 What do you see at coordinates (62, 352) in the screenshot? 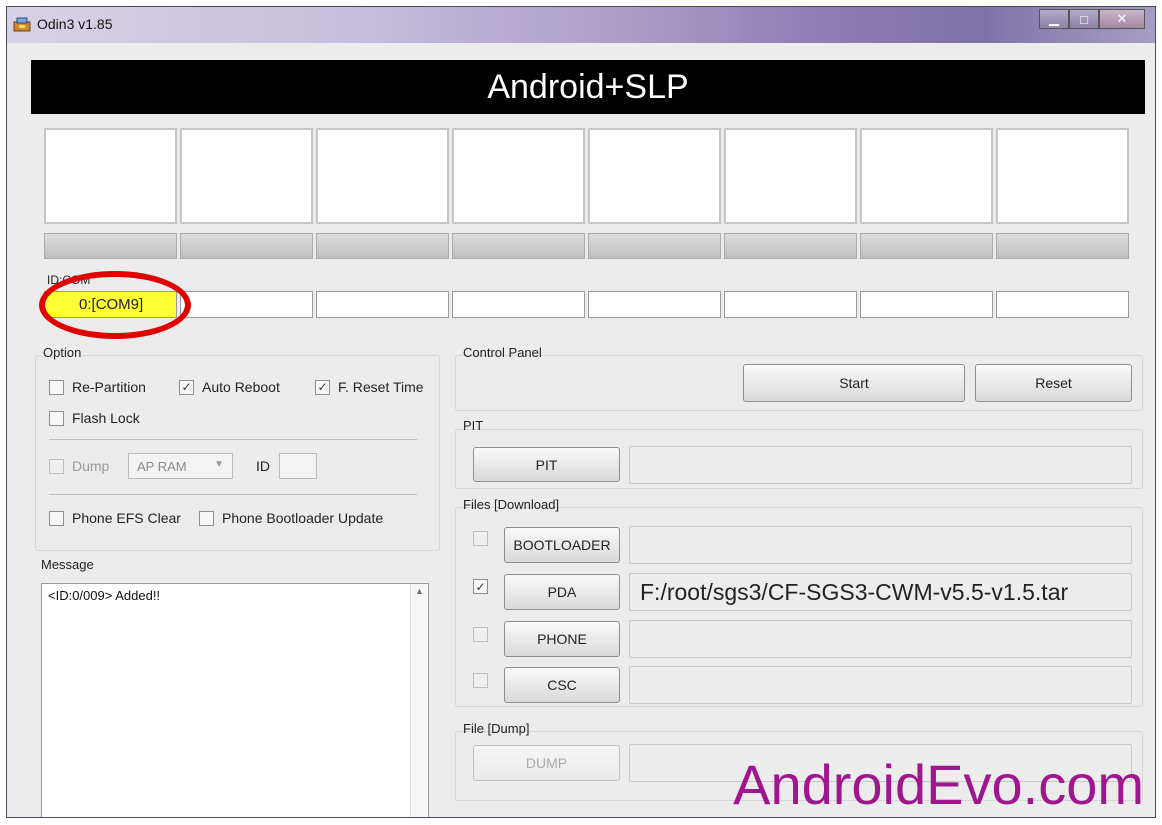
I see `option-title: Option` at bounding box center [62, 352].